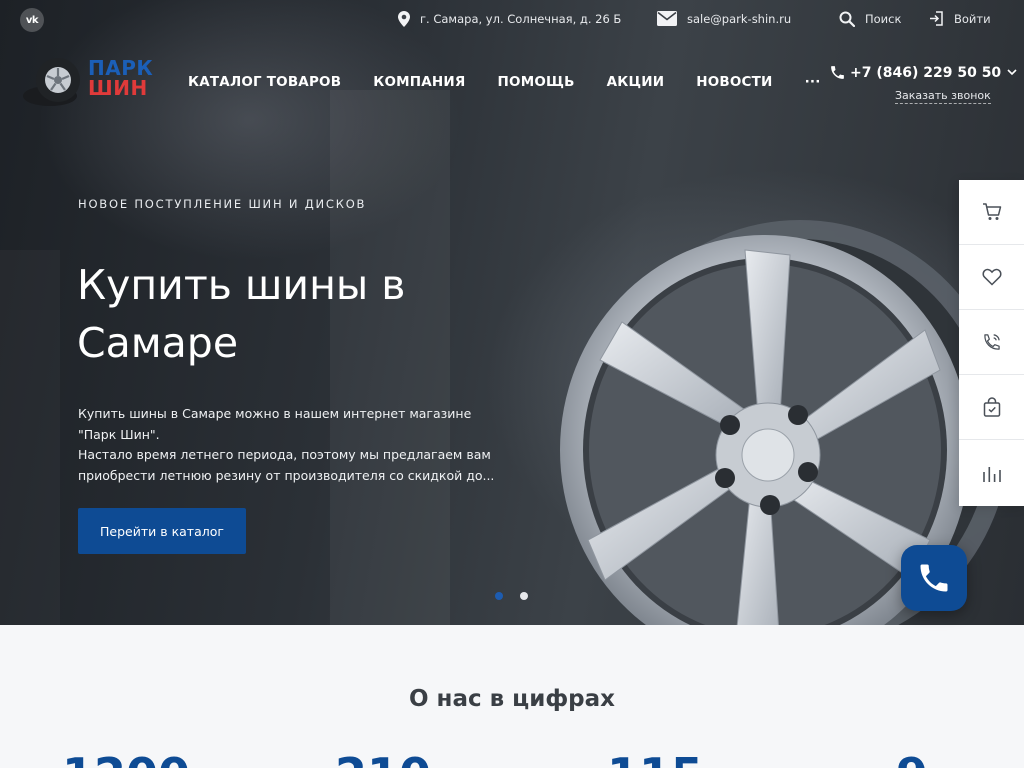 The height and width of the screenshot is (768, 1024). I want to click on cart-button, so click(991, 212).